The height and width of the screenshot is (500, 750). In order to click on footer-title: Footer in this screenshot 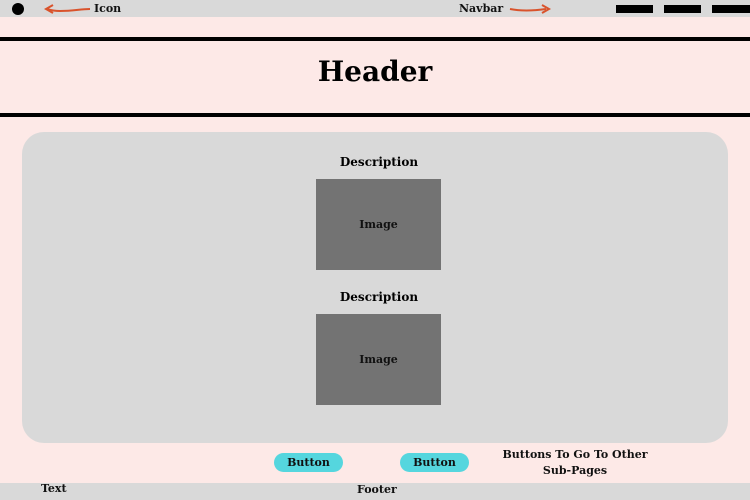, I will do `click(377, 489)`.